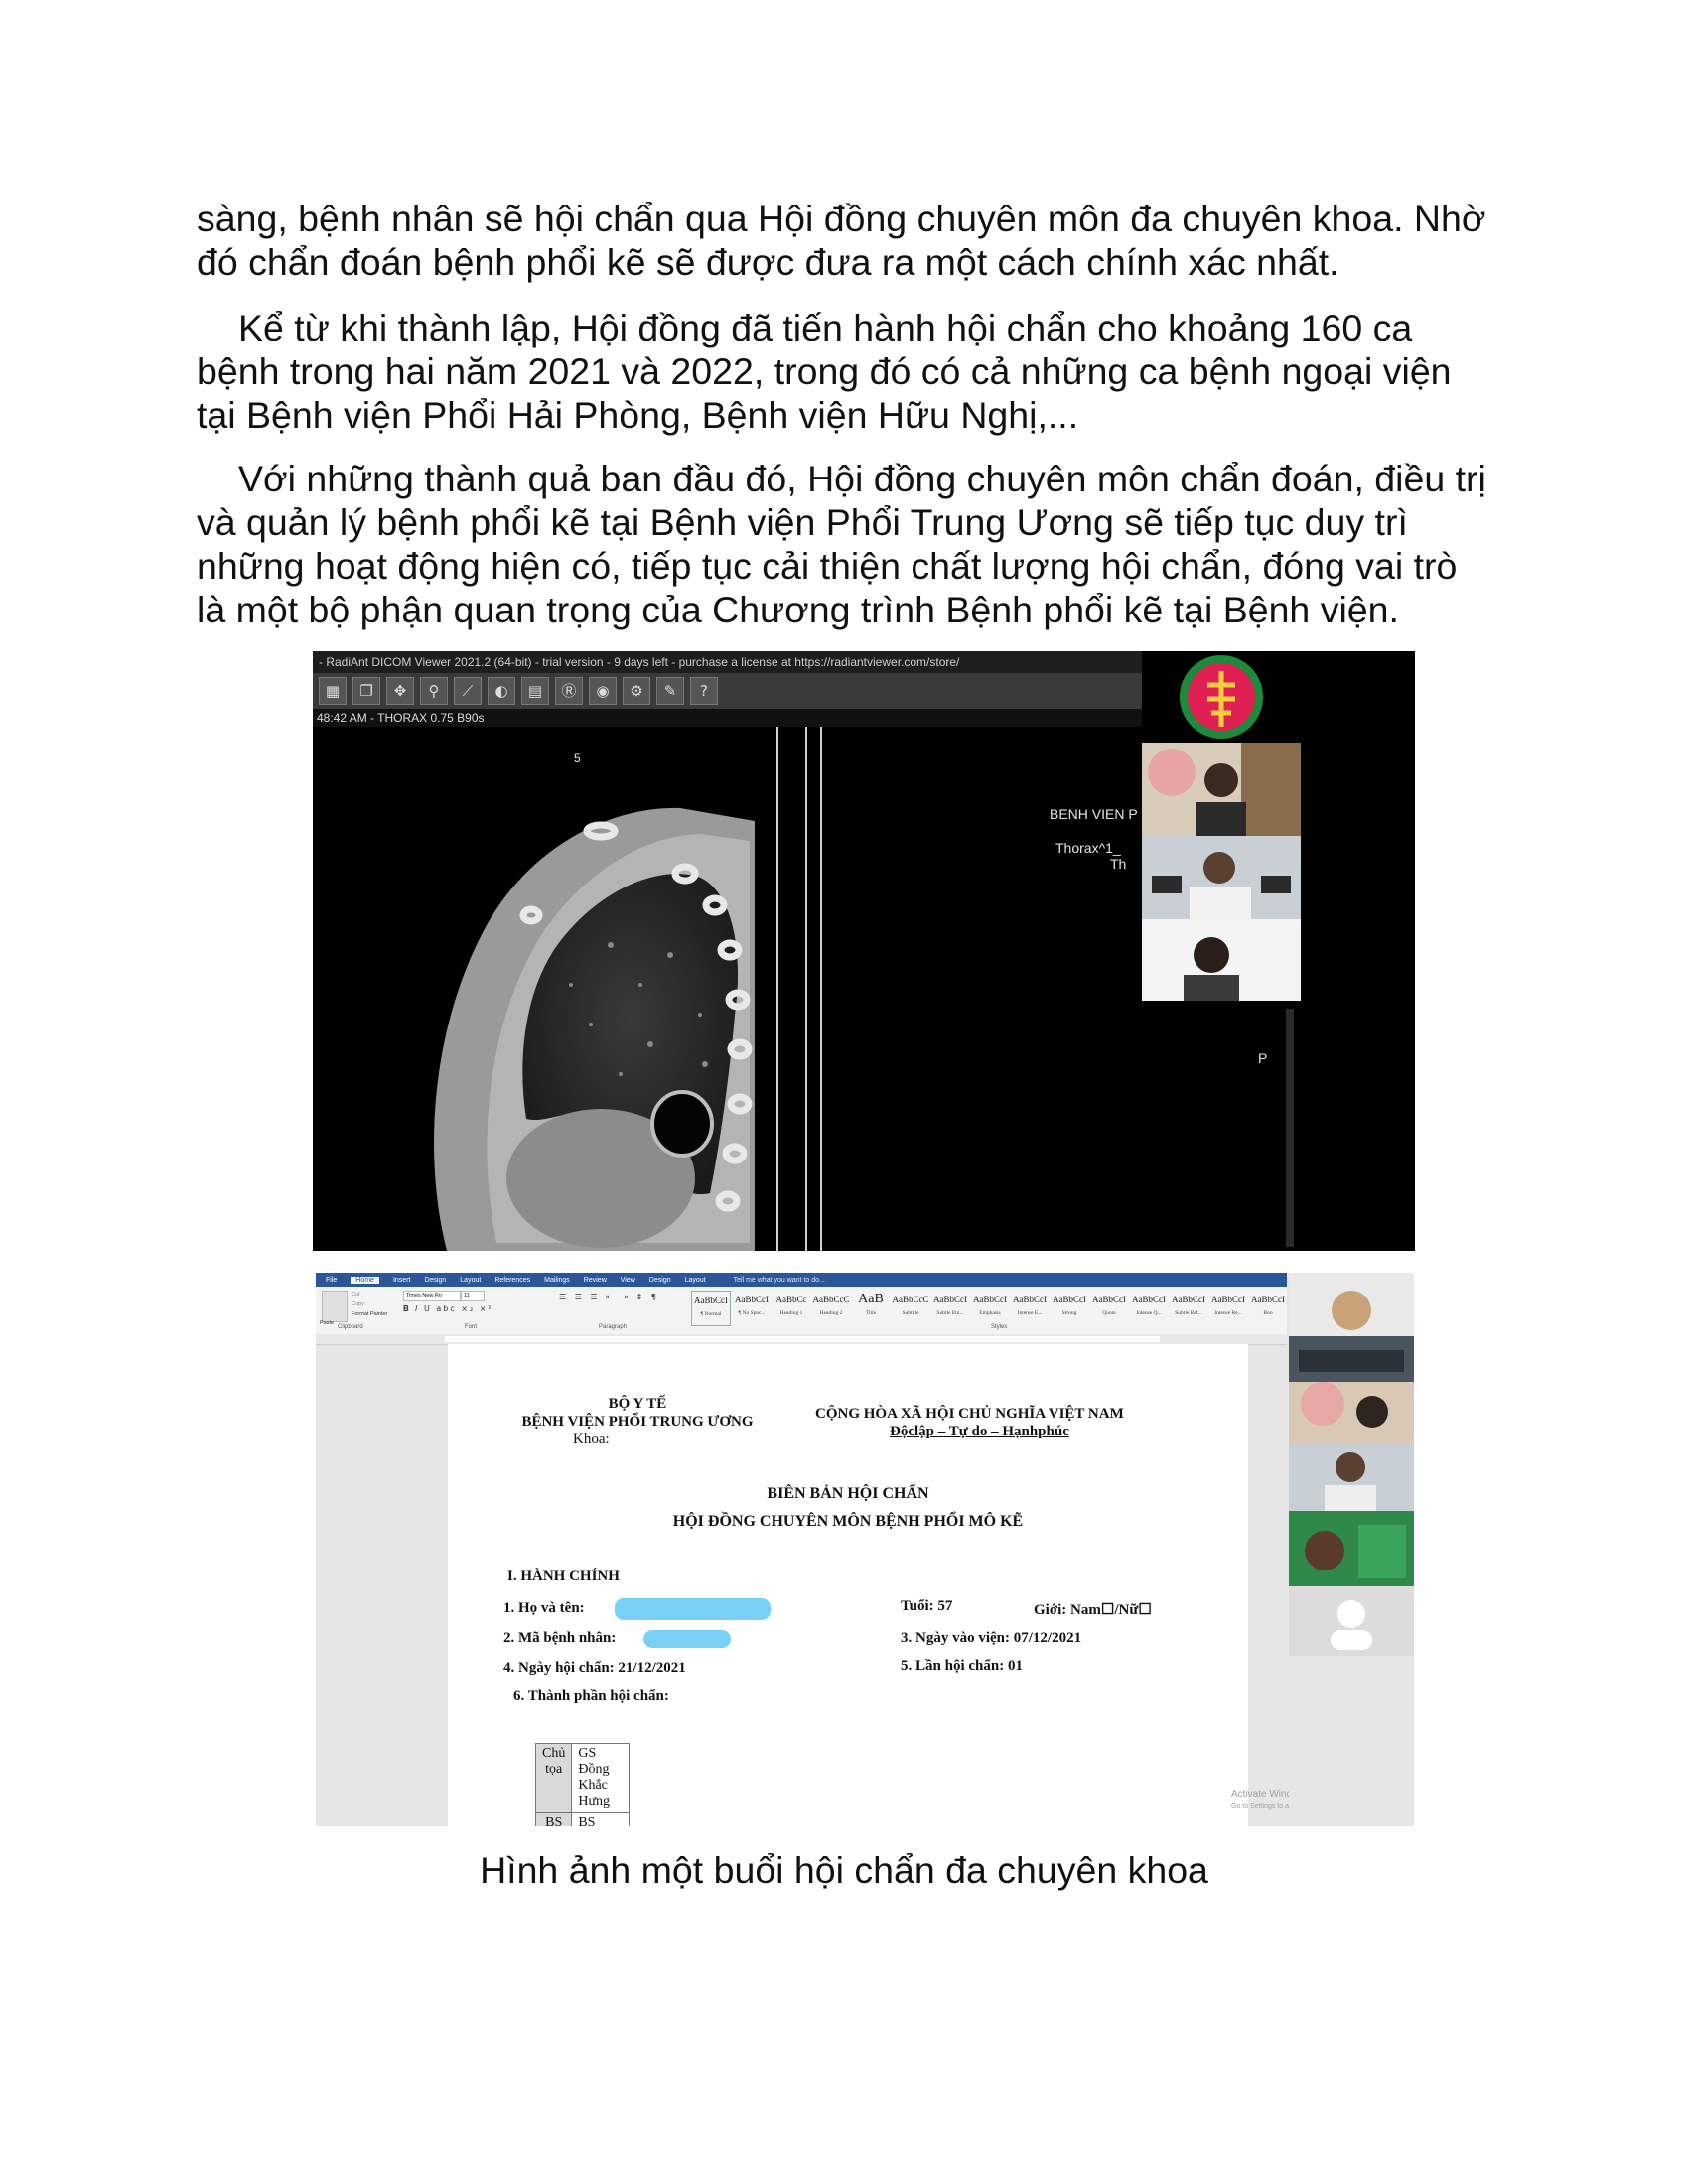  Describe the element at coordinates (990, 1313) in the screenshot. I see `style-name: Emphasis` at that location.